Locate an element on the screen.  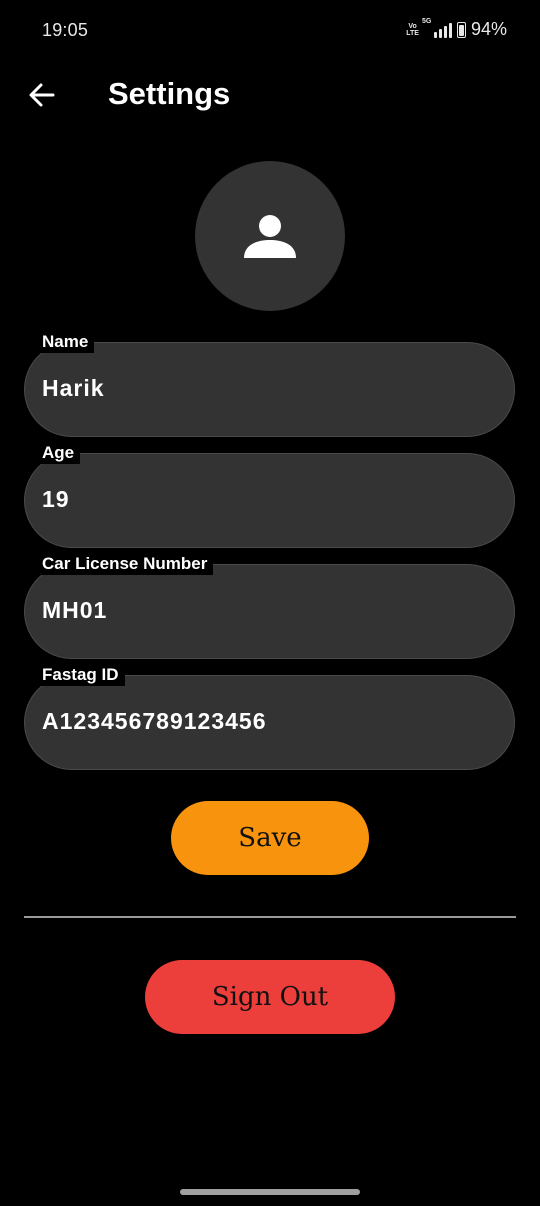
fastag-label: Fastag ID is located at coordinates (80, 675).